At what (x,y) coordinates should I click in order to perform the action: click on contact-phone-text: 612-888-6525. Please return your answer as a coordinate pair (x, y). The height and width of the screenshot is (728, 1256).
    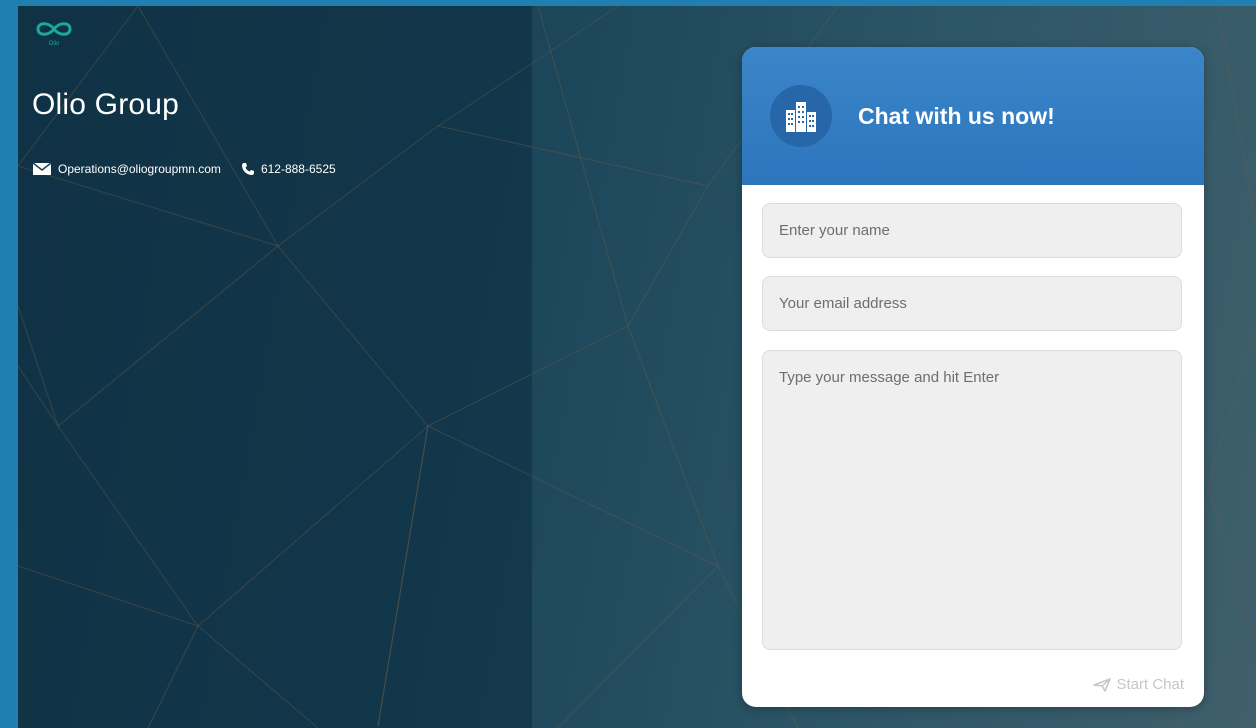
    Looking at the image, I should click on (298, 169).